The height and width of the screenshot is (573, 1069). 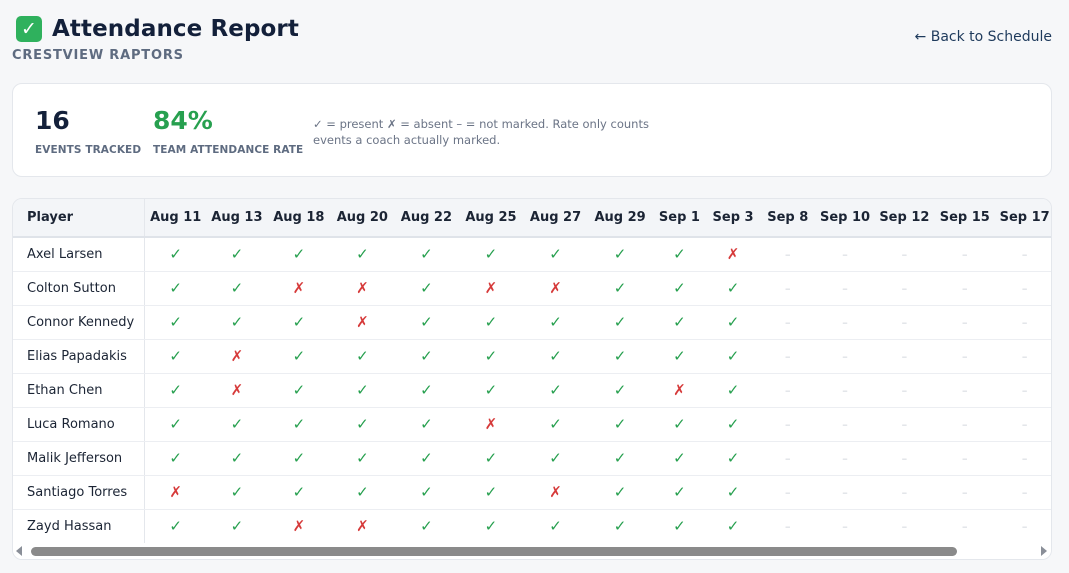 I want to click on events-tracked-value: 16, so click(x=52, y=120).